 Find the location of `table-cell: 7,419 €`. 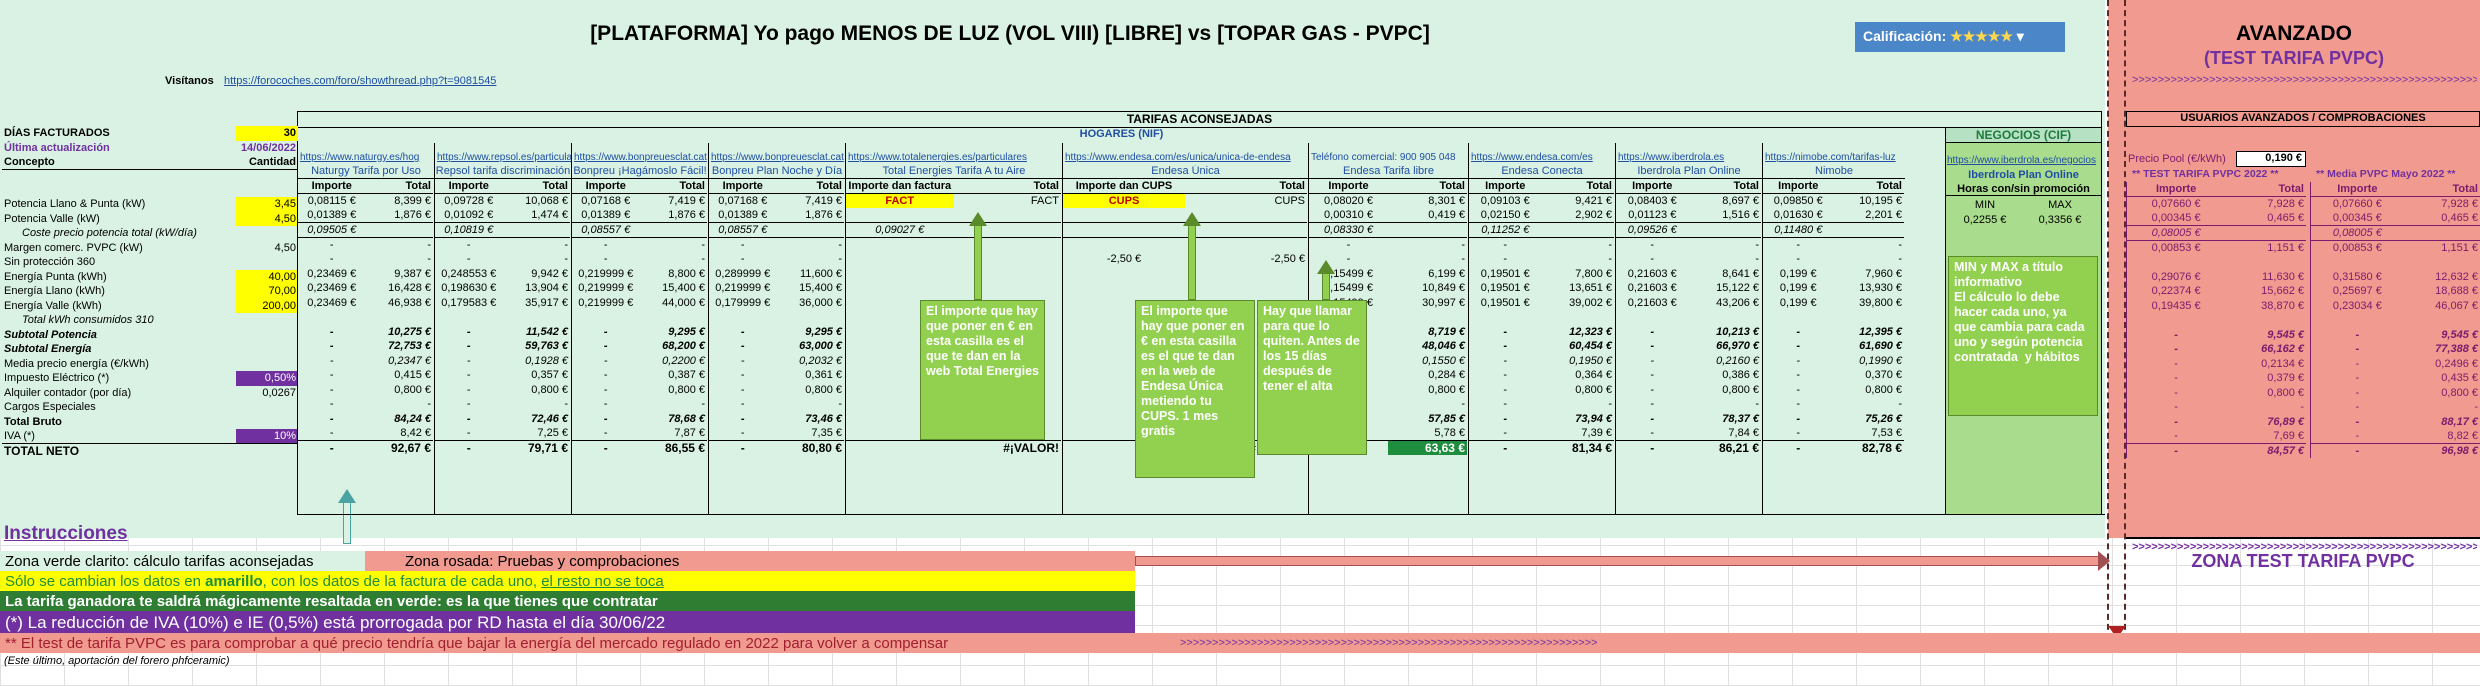

table-cell: 7,419 € is located at coordinates (686, 201).